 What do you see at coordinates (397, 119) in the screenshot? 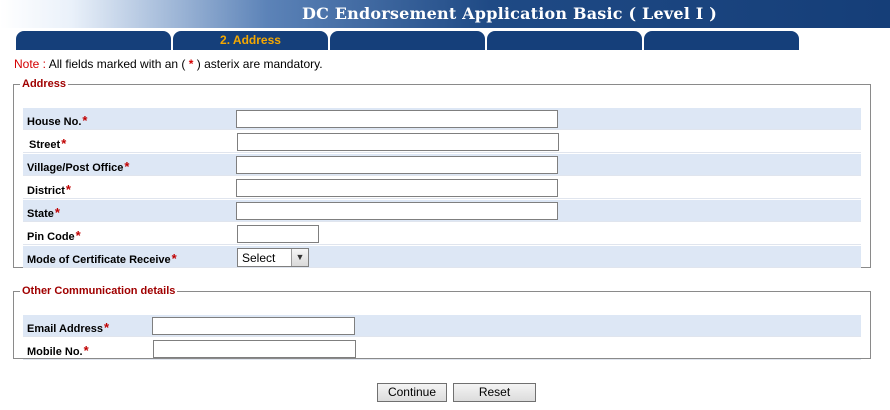
I see `house-no-input` at bounding box center [397, 119].